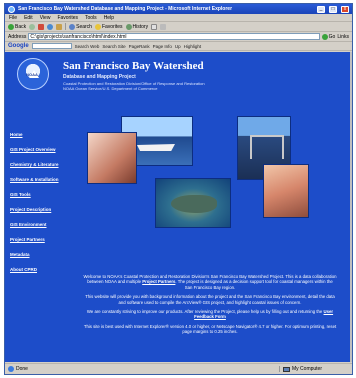 This screenshot has height=378, width=356. What do you see at coordinates (13, 18) in the screenshot?
I see `menu-file: File` at bounding box center [13, 18].